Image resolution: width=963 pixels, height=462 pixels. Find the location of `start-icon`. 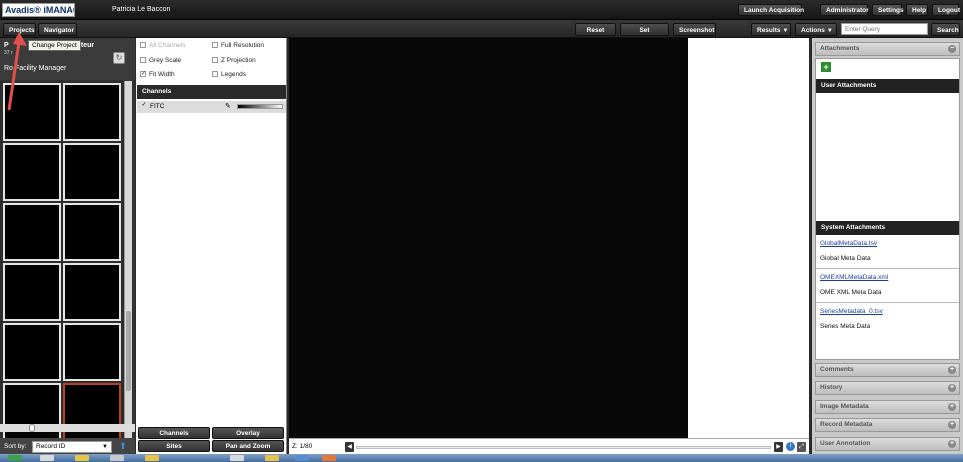

start-icon is located at coordinates (15, 458).